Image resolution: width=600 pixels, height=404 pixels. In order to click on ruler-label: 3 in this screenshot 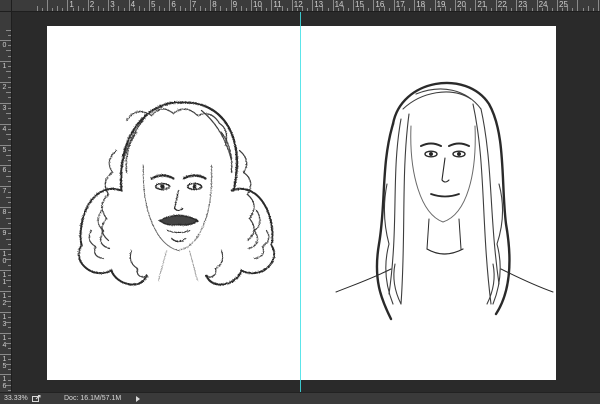, I will do `click(112, 4)`.